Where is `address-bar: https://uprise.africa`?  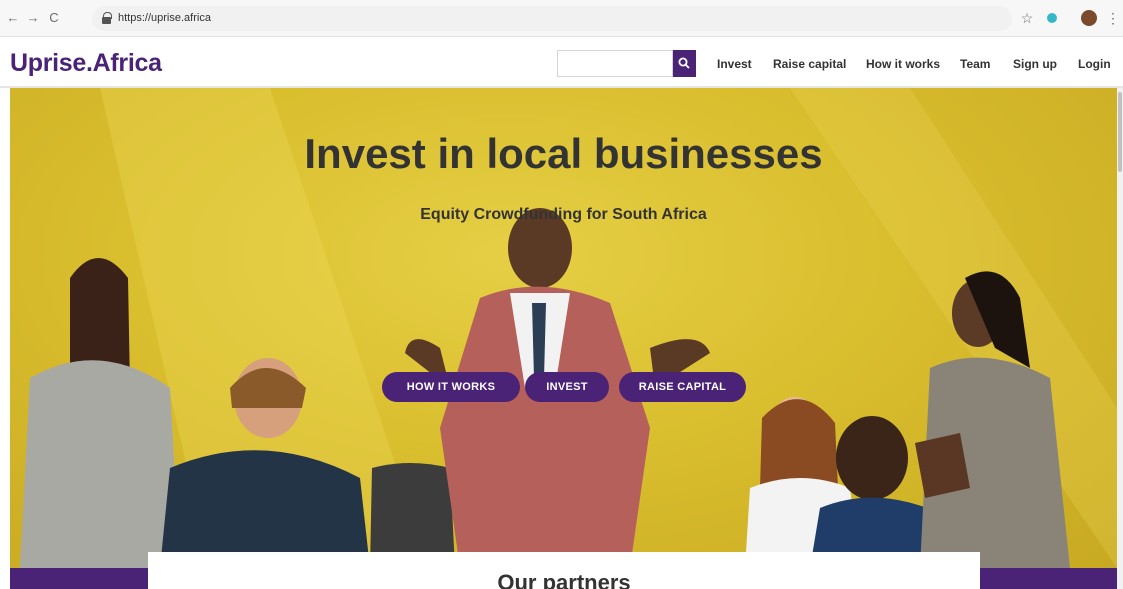
address-bar: https://uprise.africa is located at coordinates (552, 18).